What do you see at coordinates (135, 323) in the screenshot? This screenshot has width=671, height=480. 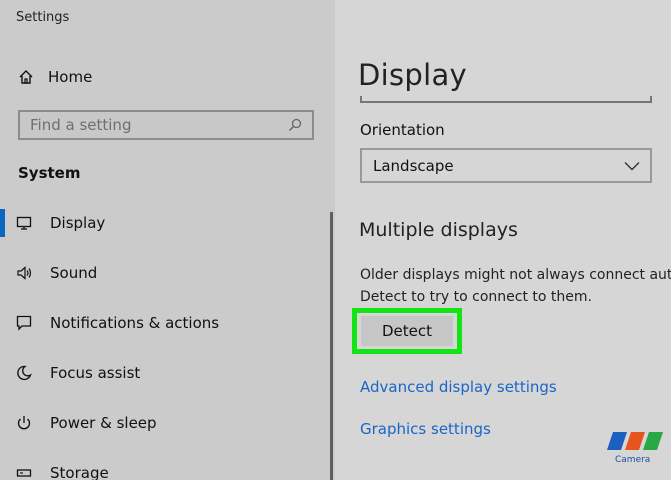 I see `sidebar-item-label: Notifications & actions` at bounding box center [135, 323].